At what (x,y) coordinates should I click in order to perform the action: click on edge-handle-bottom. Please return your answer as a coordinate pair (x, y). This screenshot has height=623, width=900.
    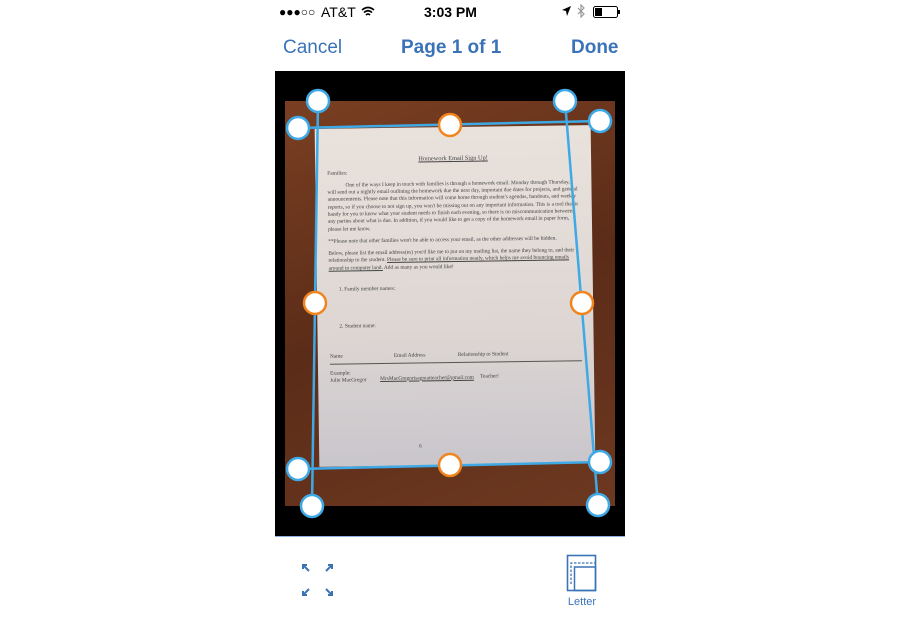
    Looking at the image, I should click on (450, 465).